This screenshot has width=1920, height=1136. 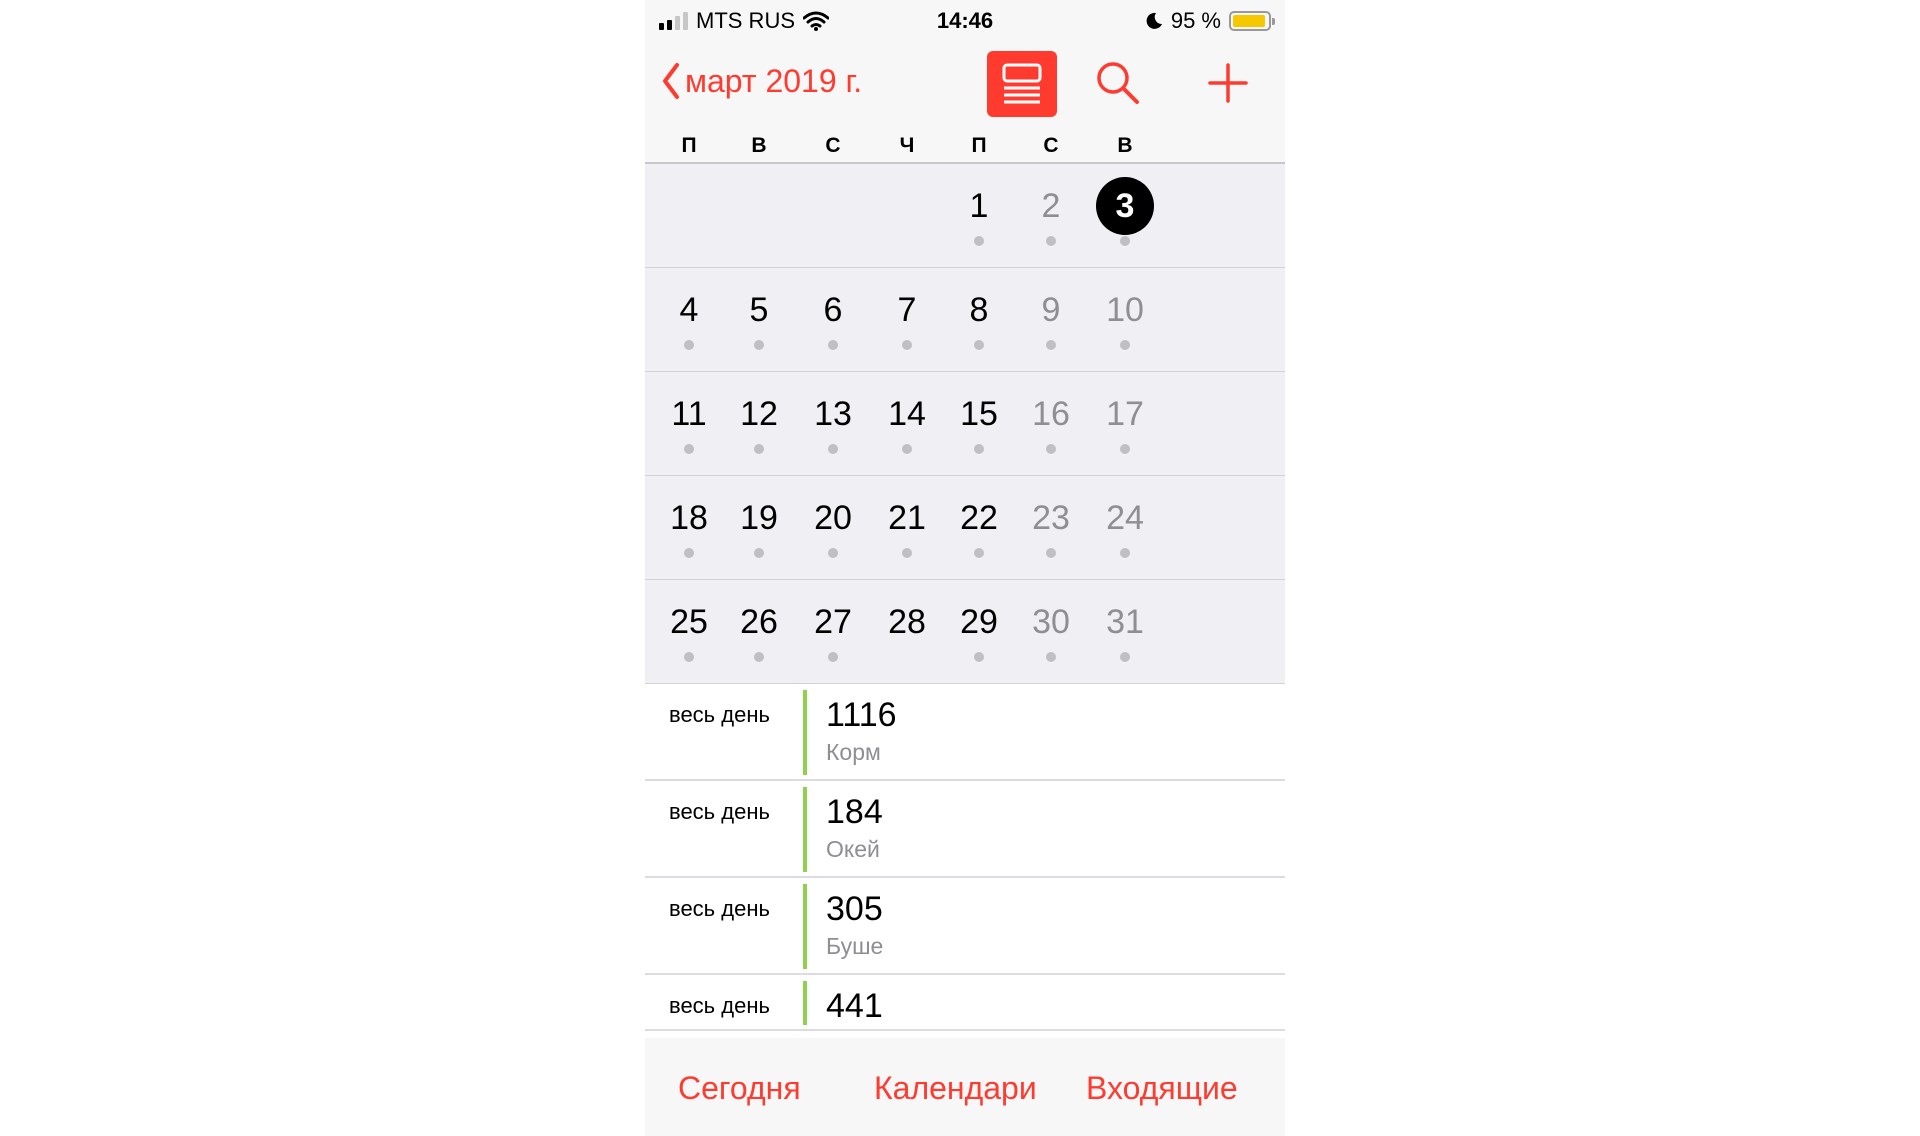 What do you see at coordinates (965, 216) in the screenshot?
I see `week-row: 1 23` at bounding box center [965, 216].